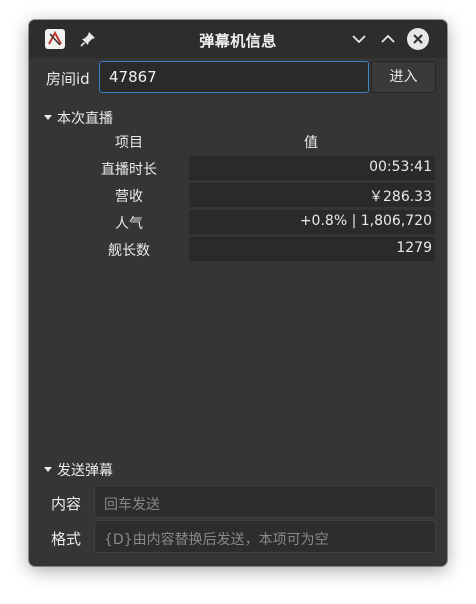  What do you see at coordinates (312, 222) in the screenshot?
I see `row-value: +0.8% | 1,806,720` at bounding box center [312, 222].